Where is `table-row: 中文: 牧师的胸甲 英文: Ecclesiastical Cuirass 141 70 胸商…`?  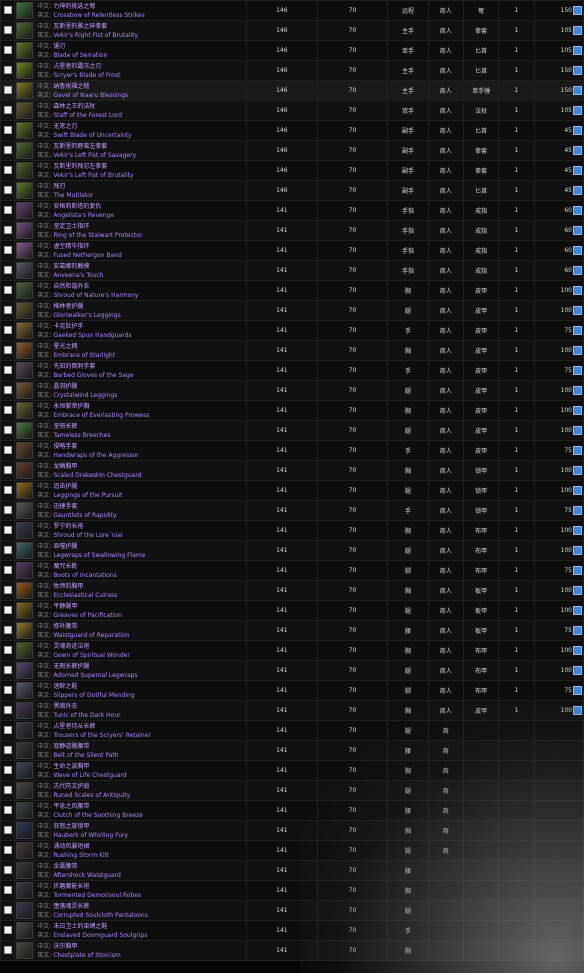 table-row: 中文: 牧师的胸甲 英文: Ecclesiastical Cuirass 141 70 胸商… is located at coordinates (292, 590).